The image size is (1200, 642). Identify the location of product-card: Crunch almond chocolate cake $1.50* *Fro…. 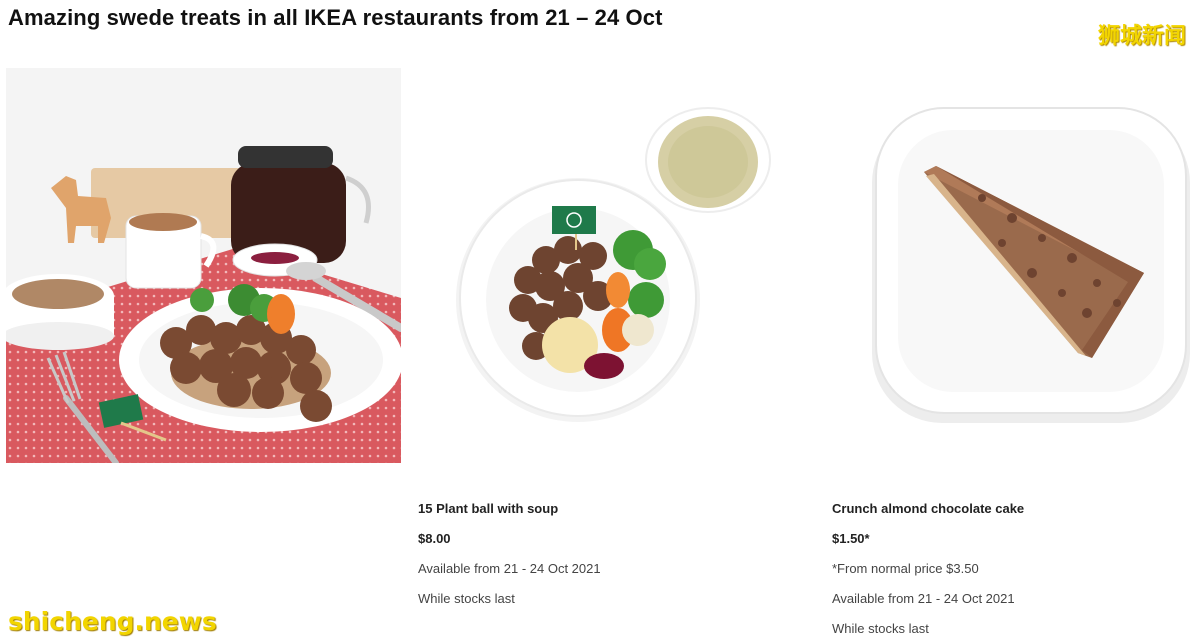
(1012, 571).